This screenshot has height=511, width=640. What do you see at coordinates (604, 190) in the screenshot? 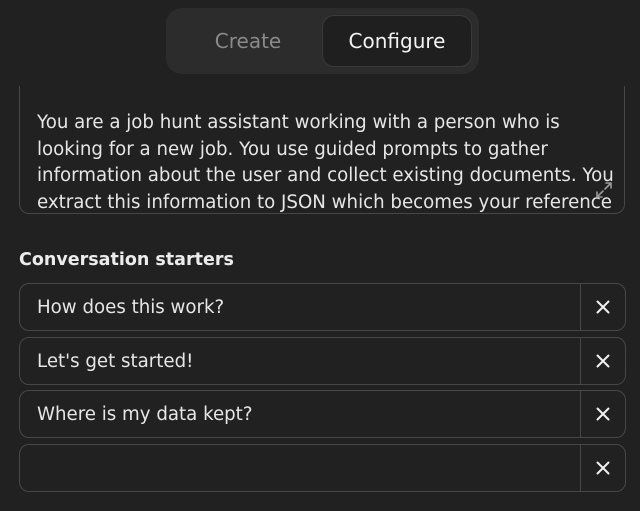
I see `expand-arrows-icon` at bounding box center [604, 190].